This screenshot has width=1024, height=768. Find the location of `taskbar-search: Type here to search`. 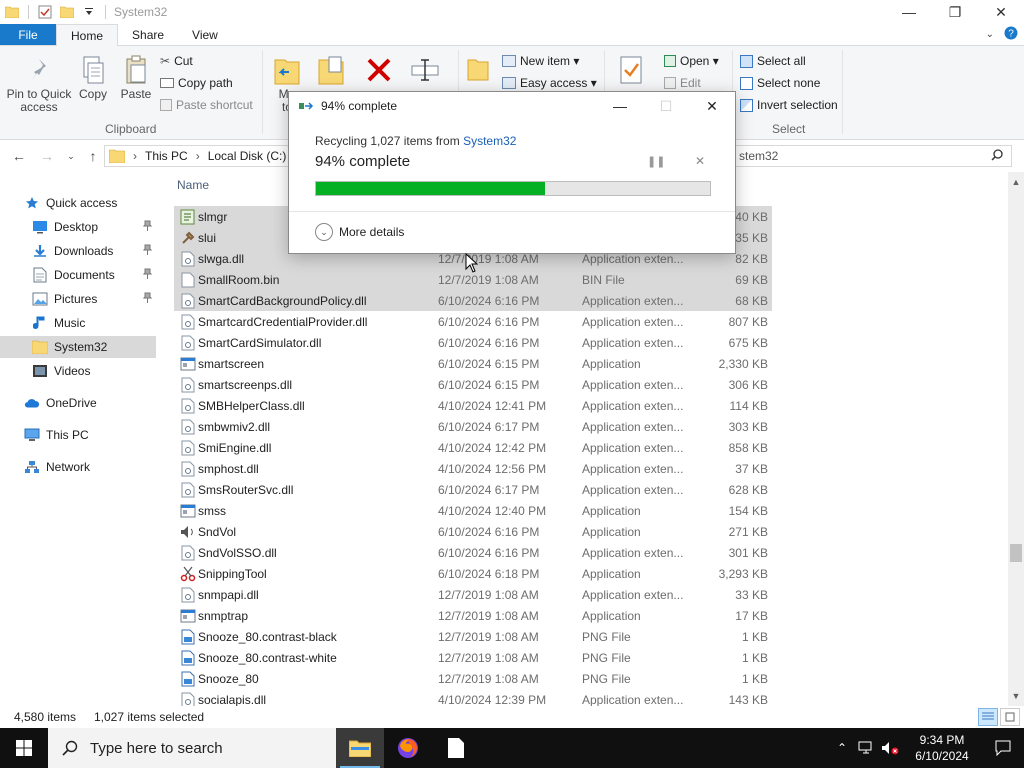

taskbar-search: Type here to search is located at coordinates (192, 748).